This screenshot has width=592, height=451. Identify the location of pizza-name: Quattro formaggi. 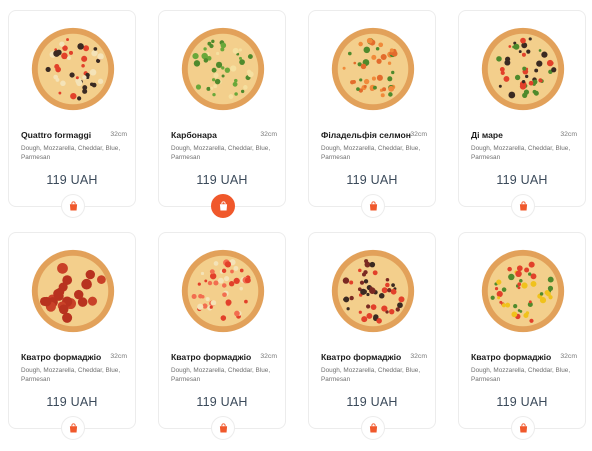
(56, 135).